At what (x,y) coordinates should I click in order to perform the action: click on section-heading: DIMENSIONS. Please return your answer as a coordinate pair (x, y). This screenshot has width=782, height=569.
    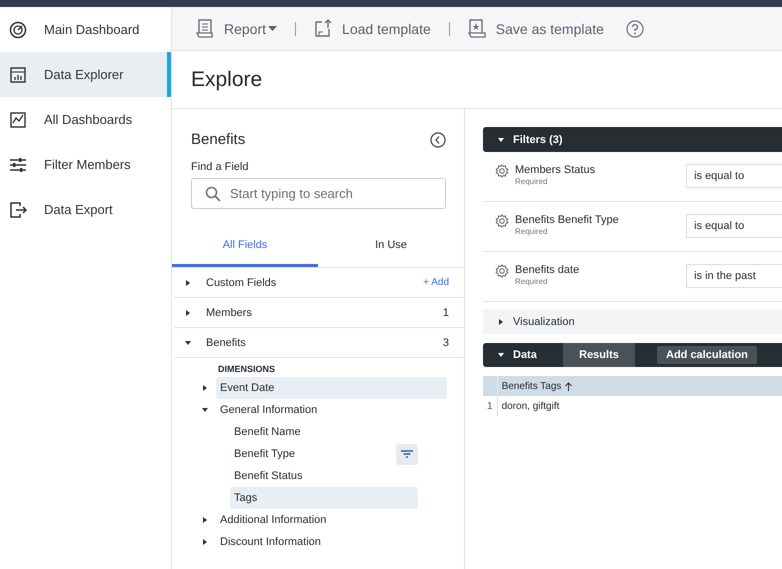
    Looking at the image, I should click on (247, 369).